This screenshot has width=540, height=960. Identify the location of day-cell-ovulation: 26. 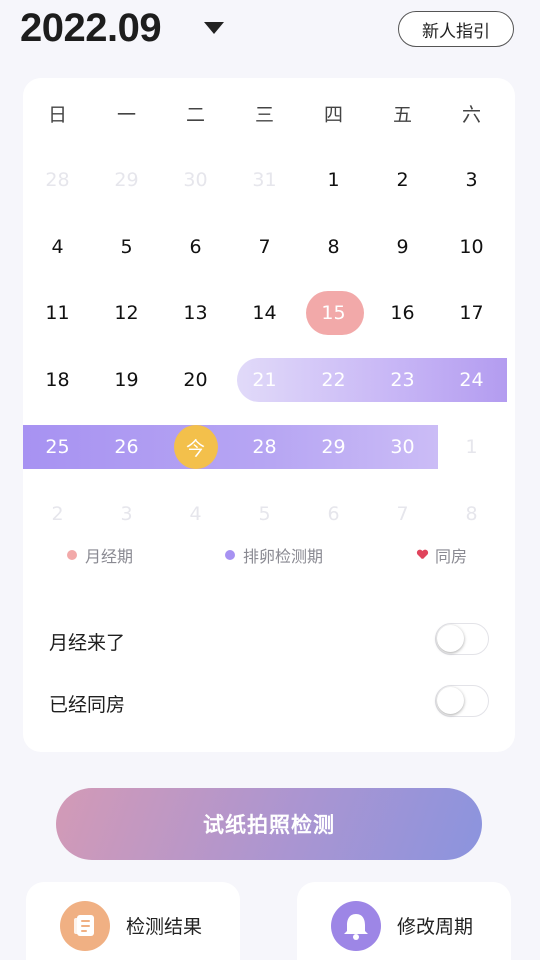
(126, 447).